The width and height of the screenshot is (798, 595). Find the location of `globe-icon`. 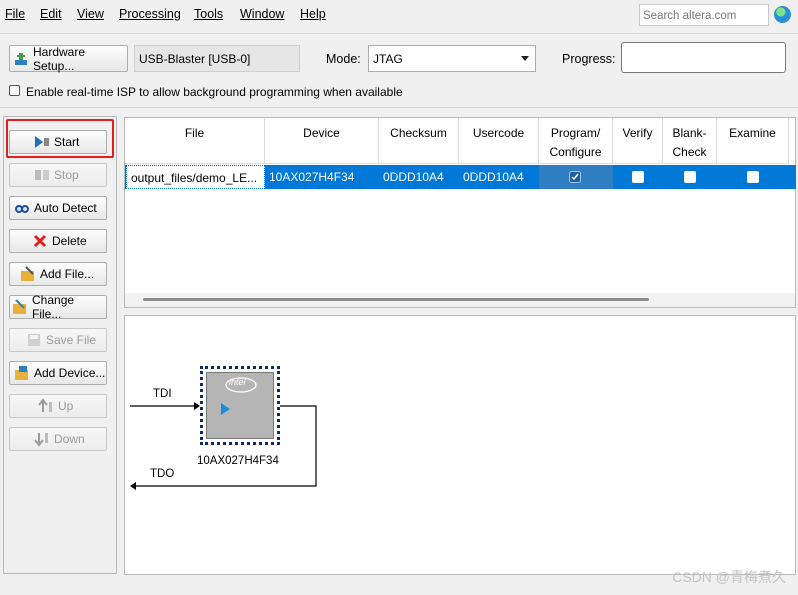

globe-icon is located at coordinates (782, 14).